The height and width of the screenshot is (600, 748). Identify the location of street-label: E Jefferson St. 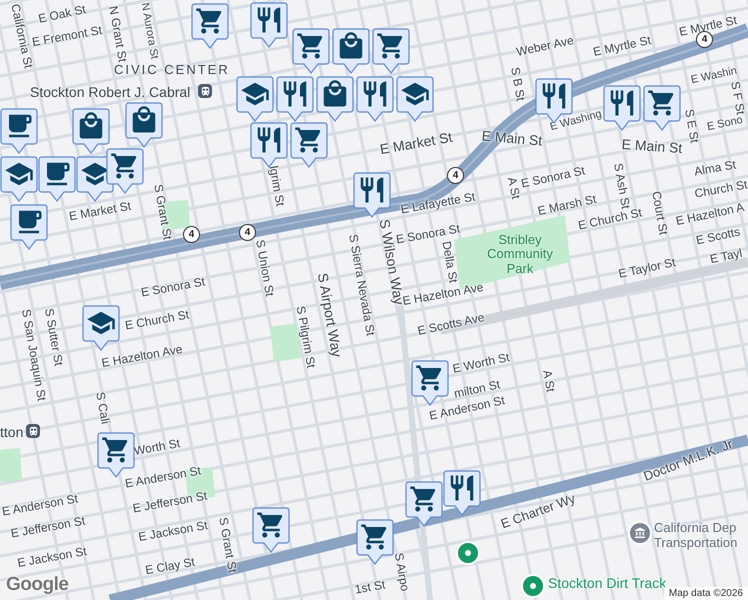
(170, 502).